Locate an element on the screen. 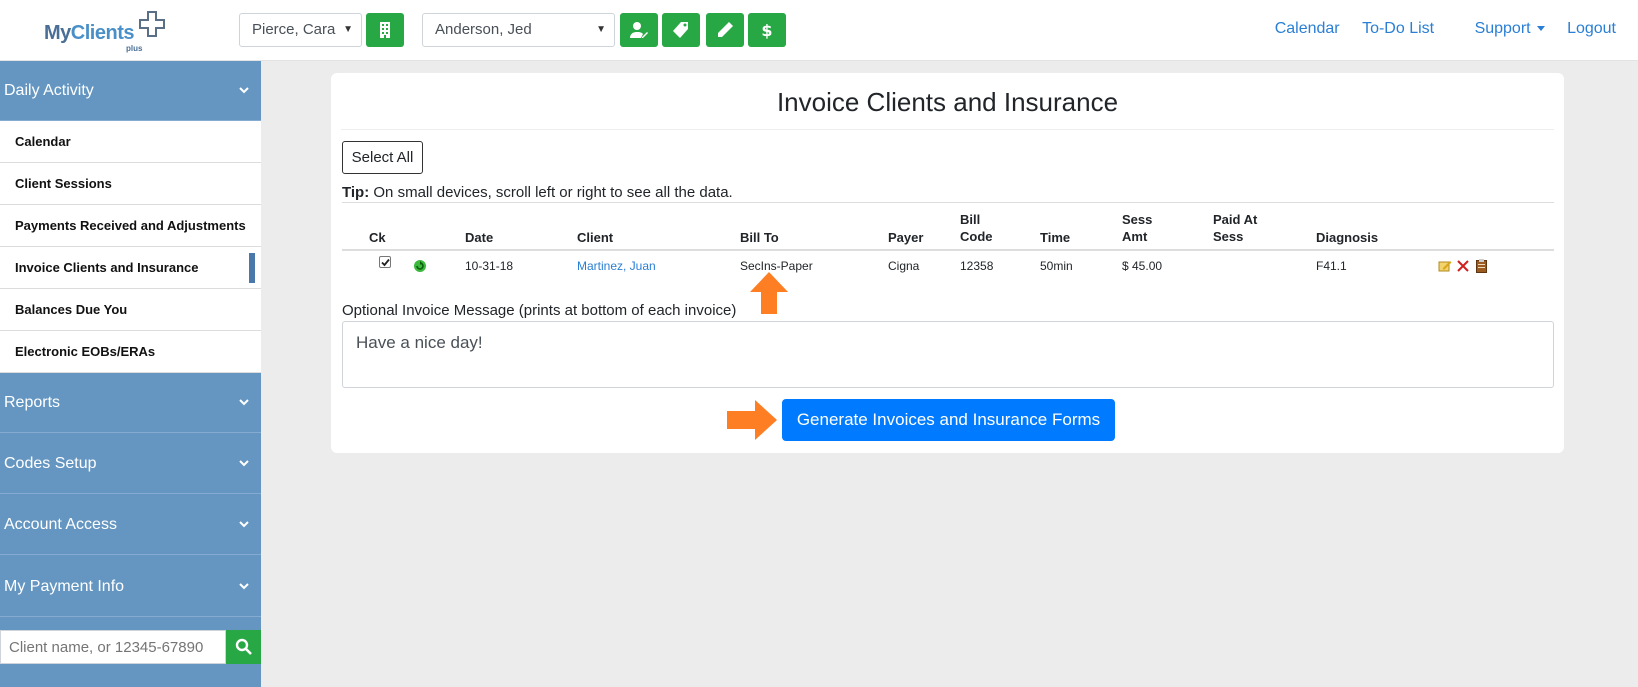 The width and height of the screenshot is (1638, 687). row-checkbox is located at coordinates (385, 262).